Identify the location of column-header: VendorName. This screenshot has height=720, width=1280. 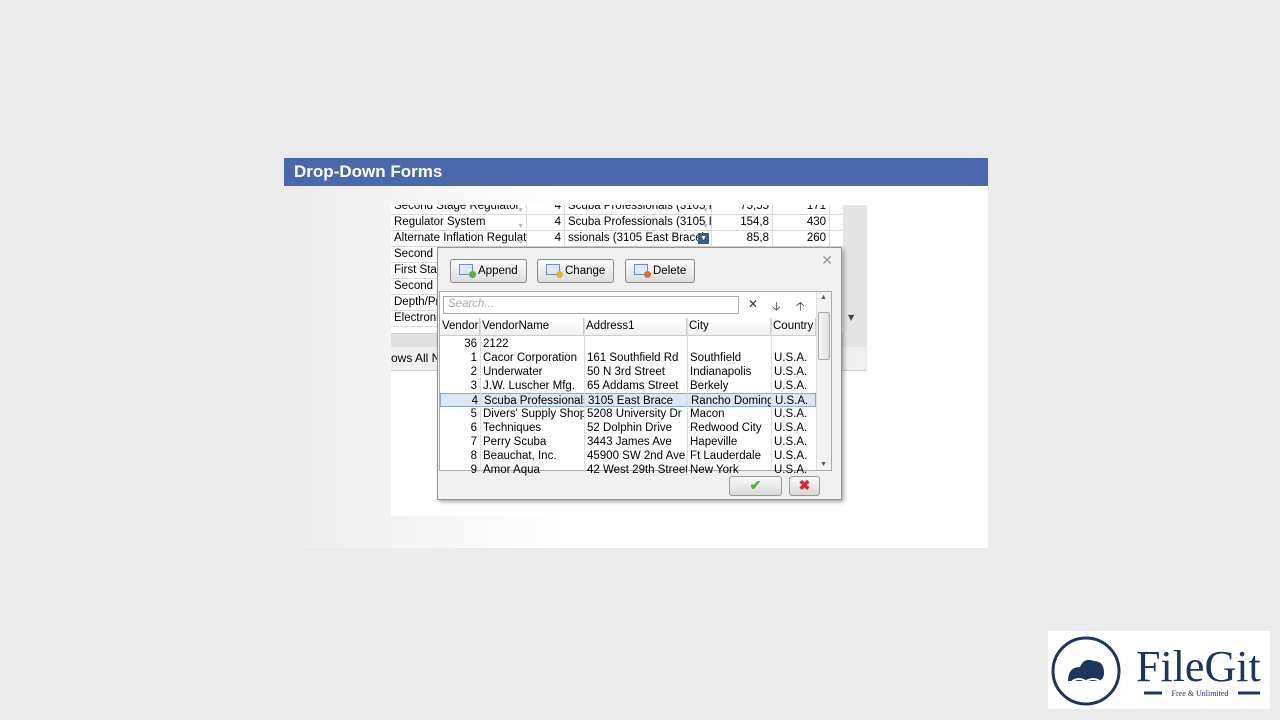
(532, 327).